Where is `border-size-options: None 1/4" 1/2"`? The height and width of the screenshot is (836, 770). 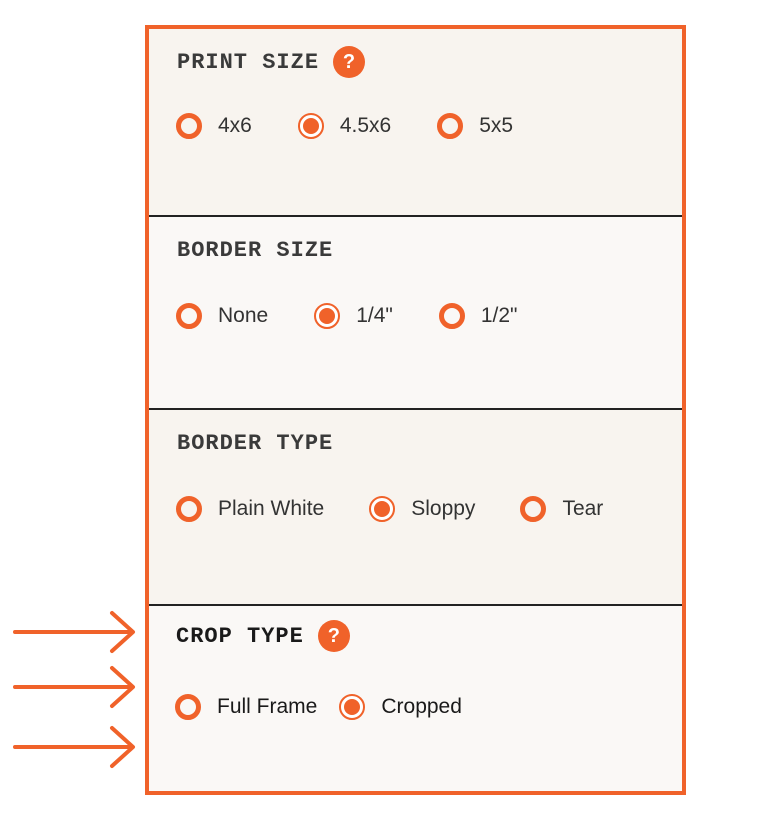
border-size-options: None 1/4" 1/2" is located at coordinates (347, 316).